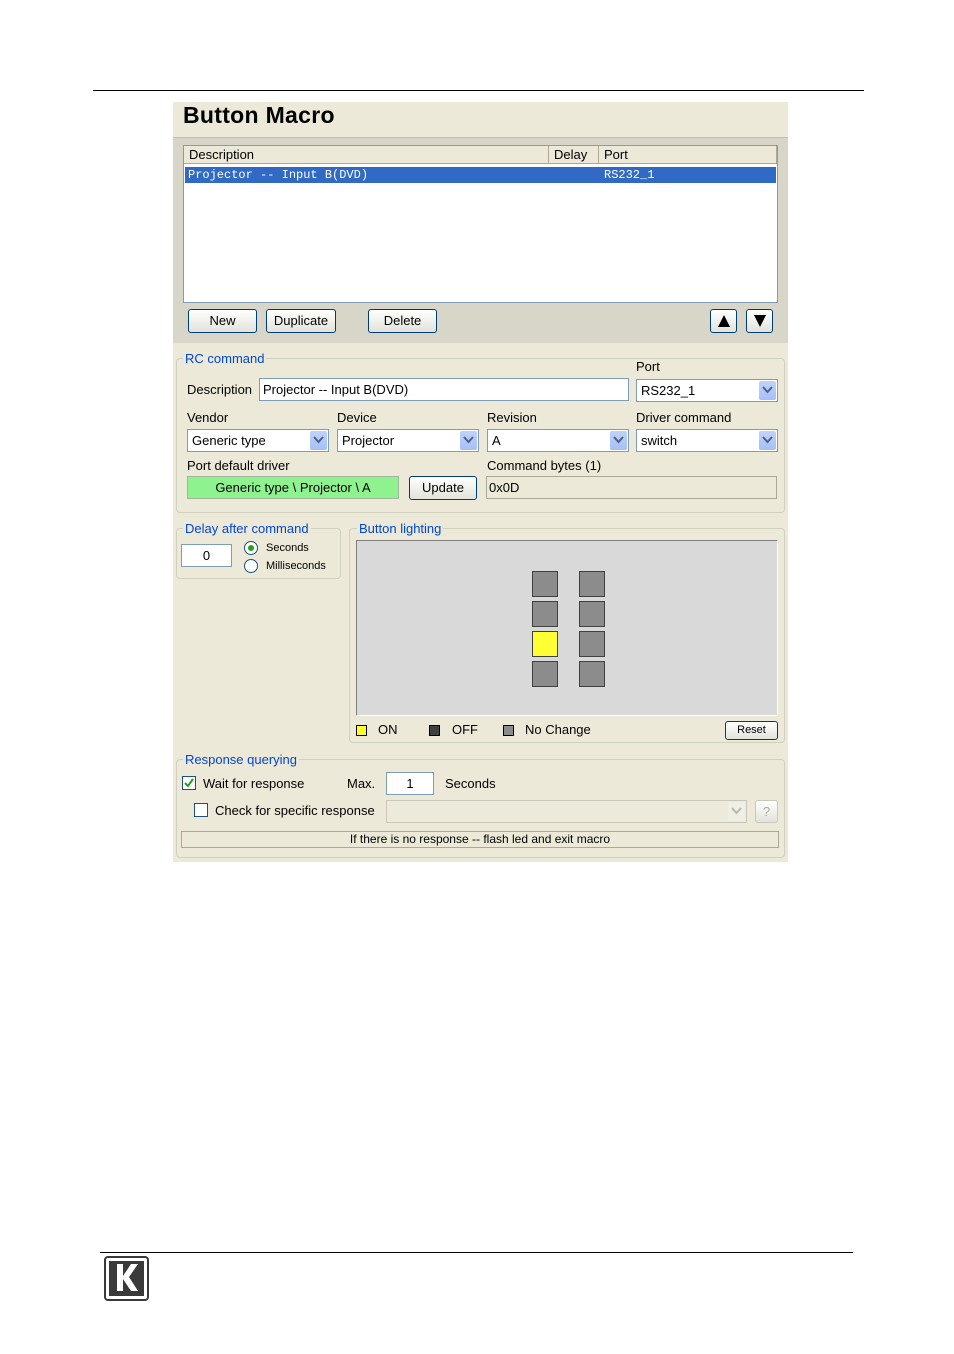  Describe the element at coordinates (496, 440) in the screenshot. I see `revision-select-value: A` at that location.